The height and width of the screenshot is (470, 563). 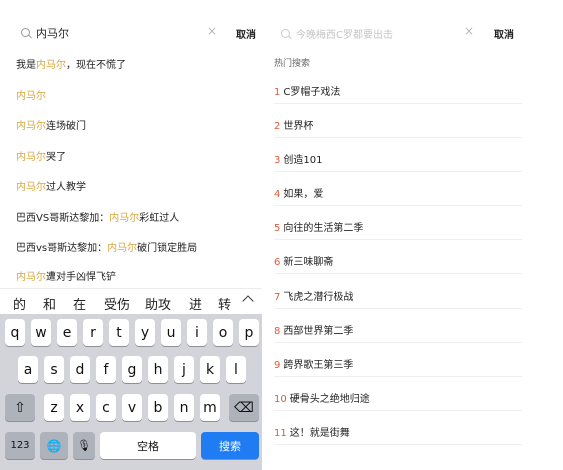 What do you see at coordinates (31, 94) in the screenshot?
I see `suggestion-item: 内马尔` at bounding box center [31, 94].